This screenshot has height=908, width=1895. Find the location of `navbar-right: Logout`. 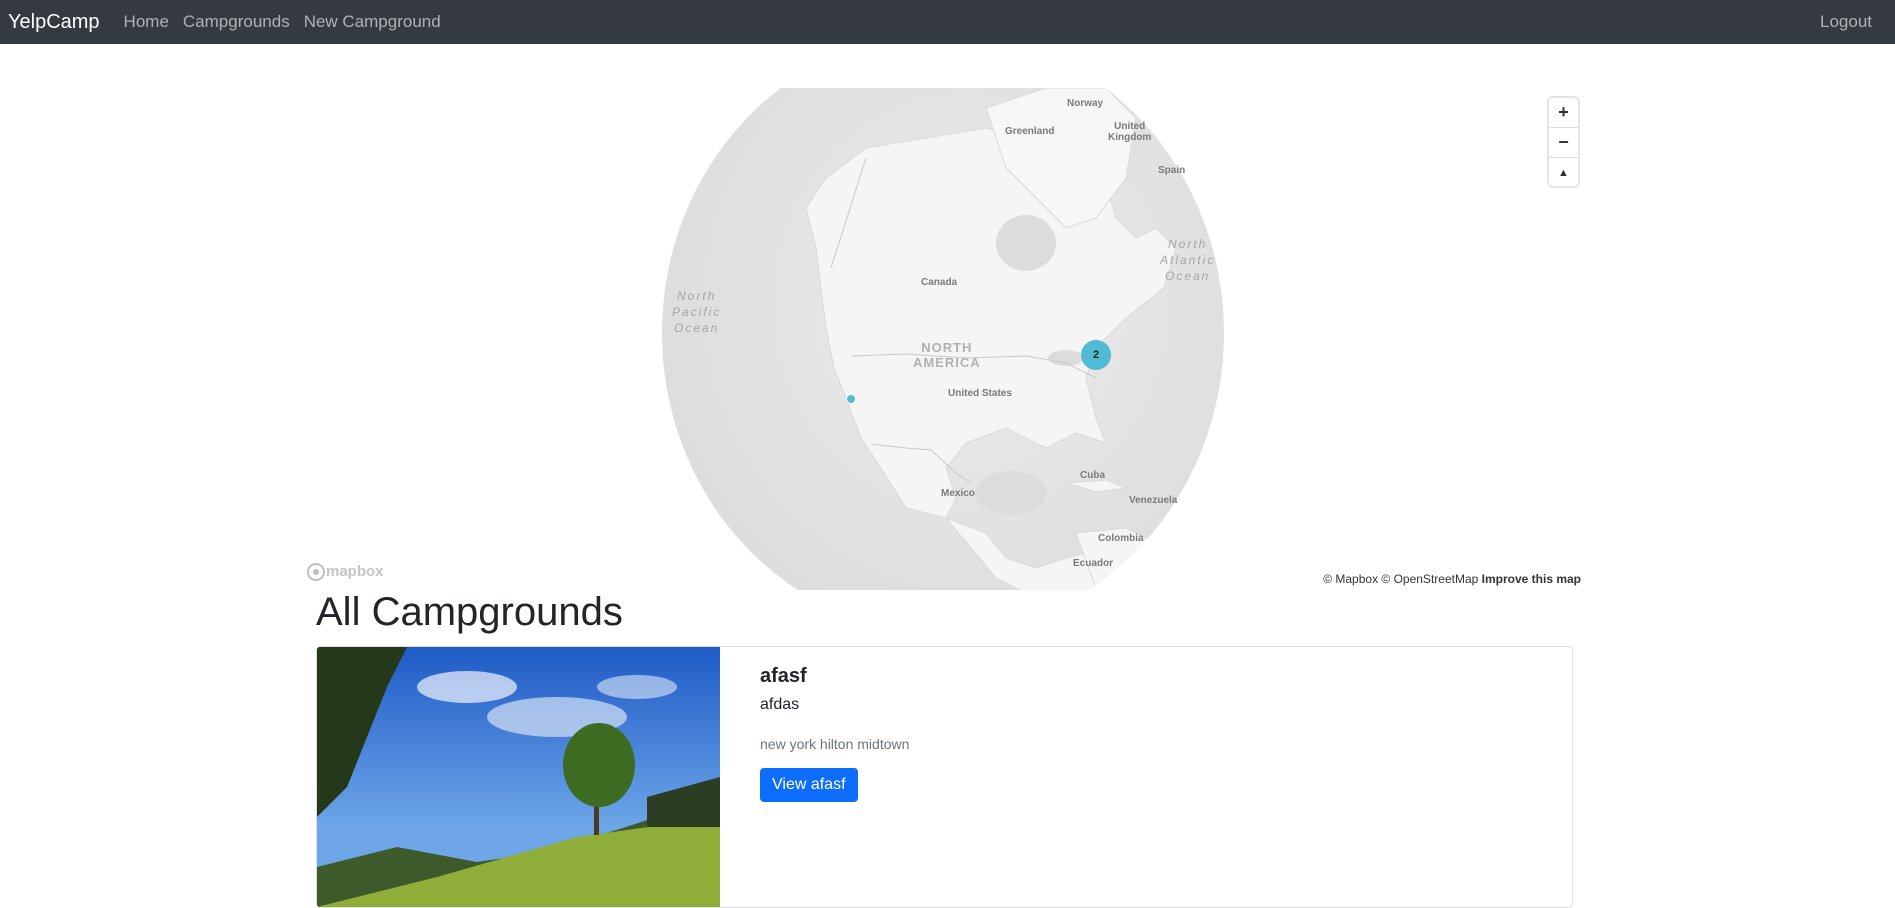

navbar-right: Logout is located at coordinates (1846, 22).